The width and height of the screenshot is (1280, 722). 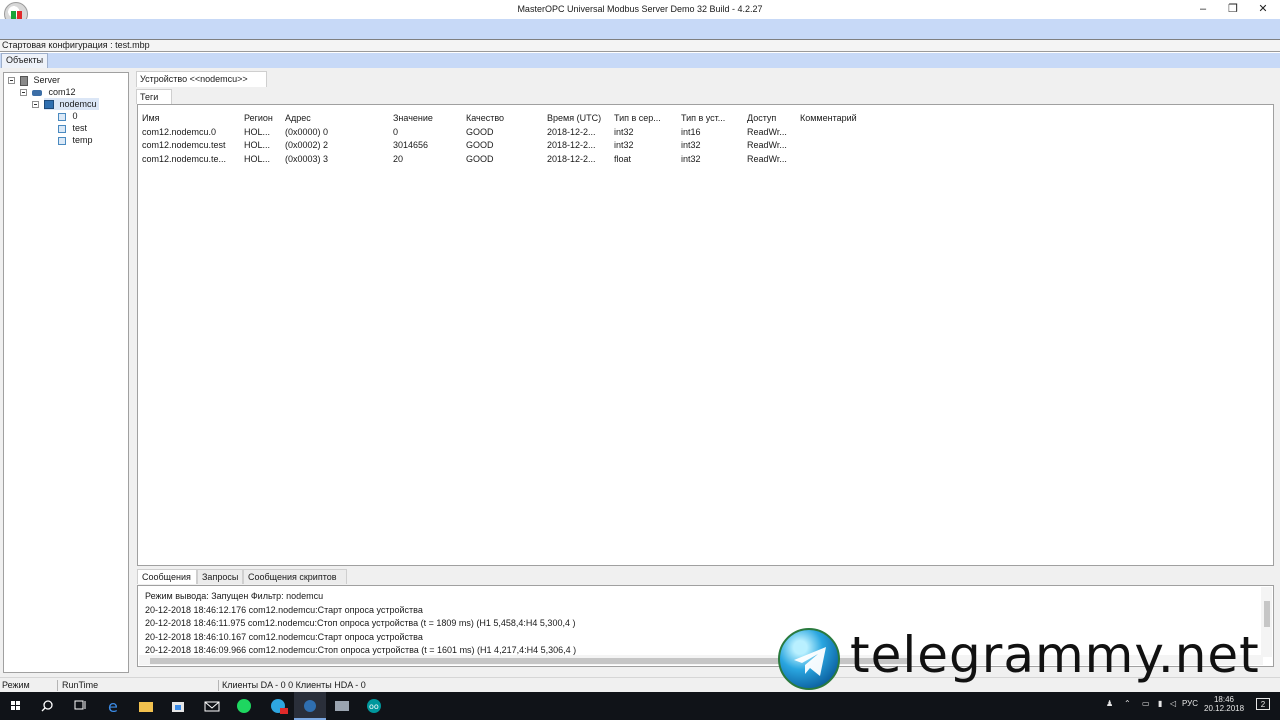 I want to click on table-cell: float, so click(x=644, y=159).